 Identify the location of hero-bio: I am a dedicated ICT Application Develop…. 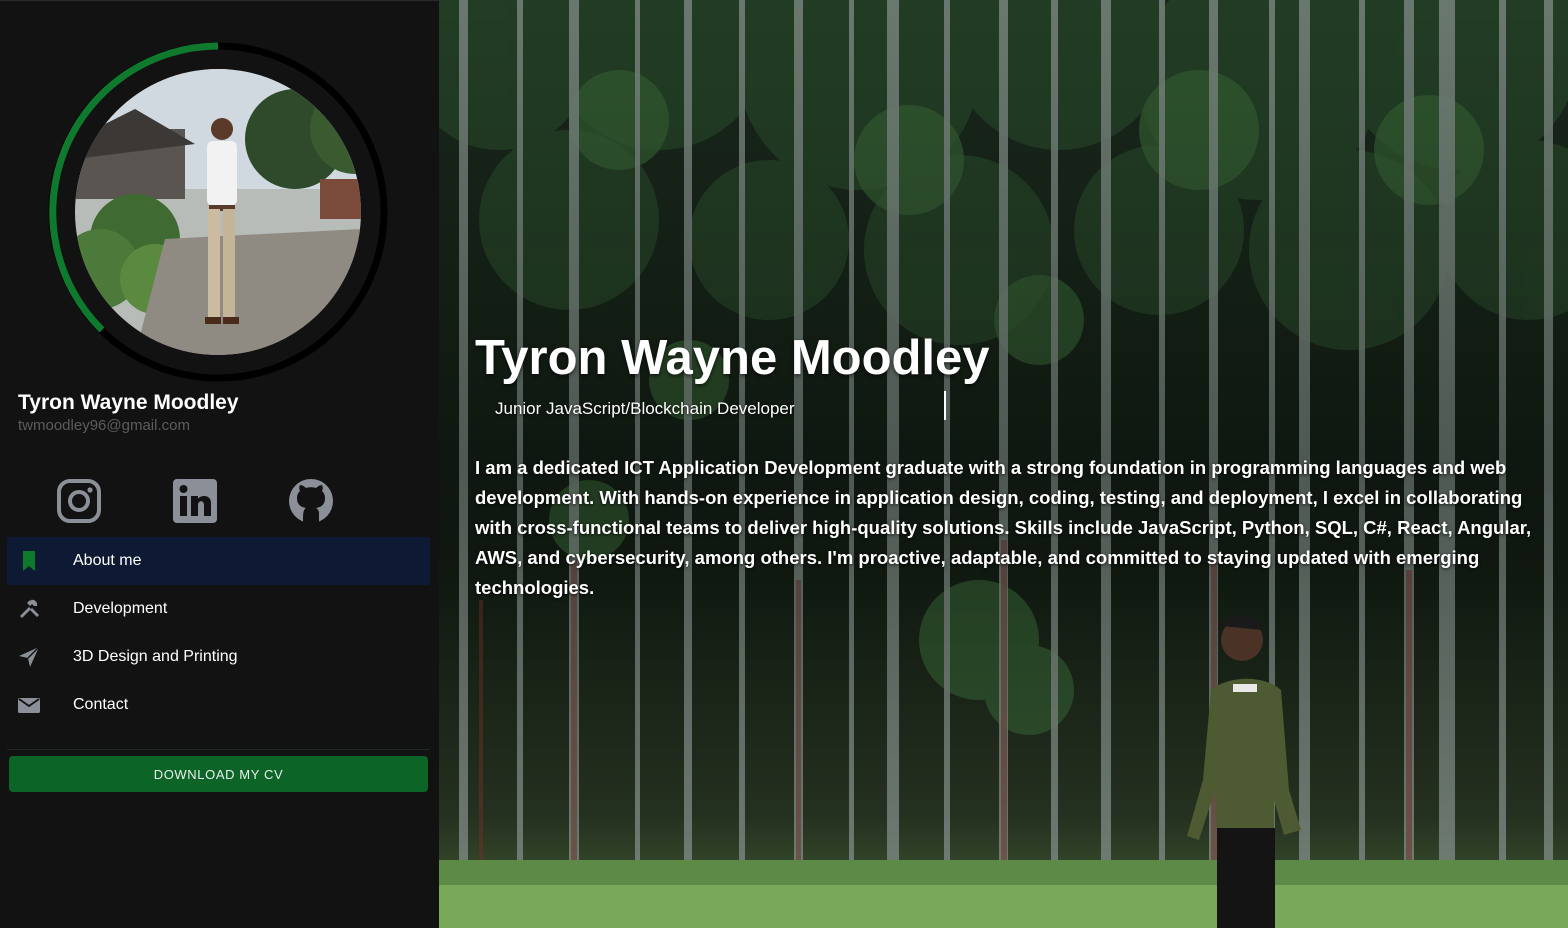
(1003, 527).